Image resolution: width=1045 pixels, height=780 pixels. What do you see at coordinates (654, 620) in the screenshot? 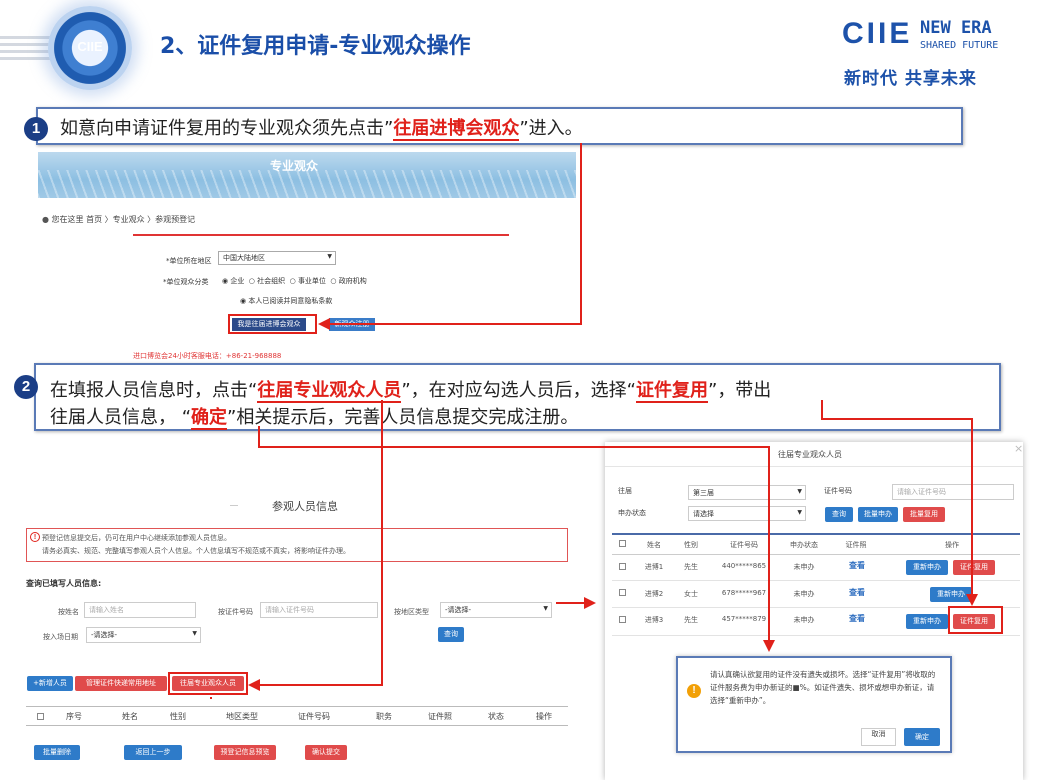
I see `row-name: 进博3` at bounding box center [654, 620].